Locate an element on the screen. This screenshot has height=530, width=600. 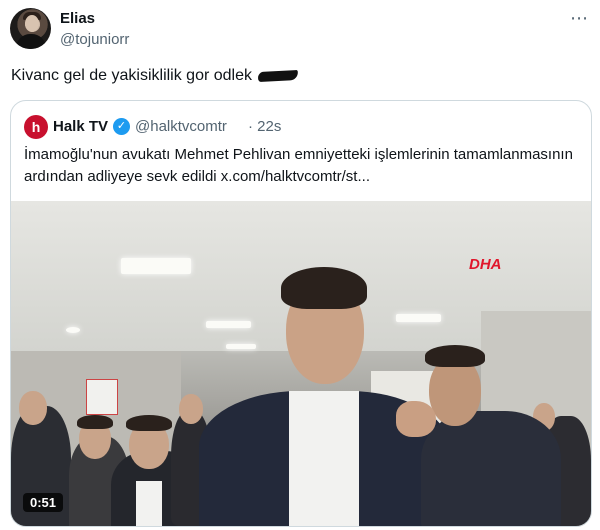
author-handle: @tojuniorr is located at coordinates (94, 39).